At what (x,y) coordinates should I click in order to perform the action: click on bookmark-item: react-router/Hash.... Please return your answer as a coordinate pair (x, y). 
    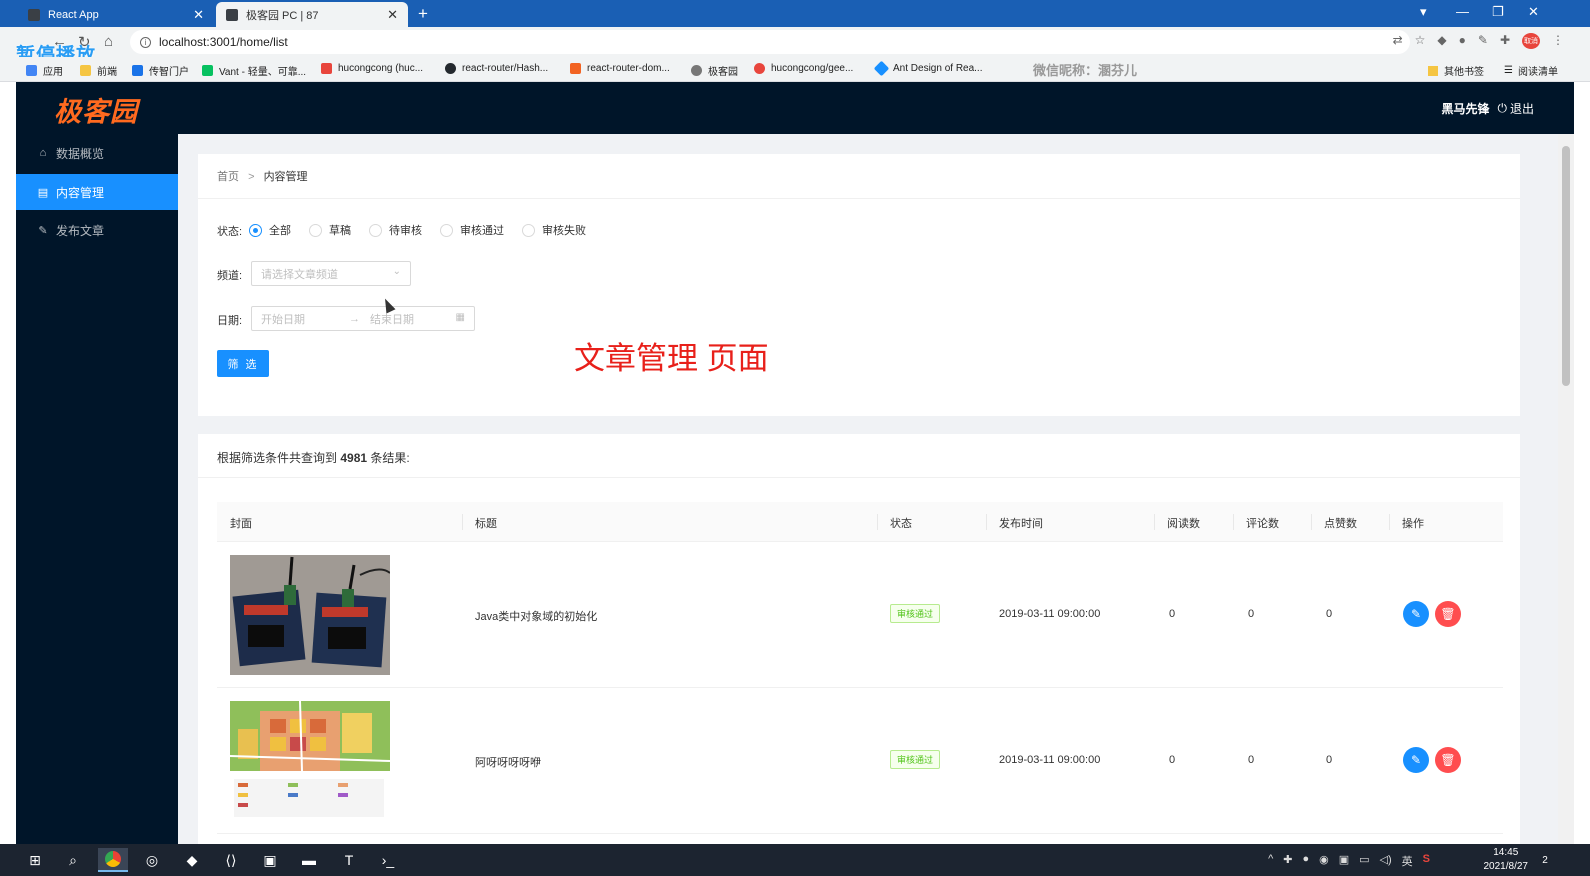
    Looking at the image, I should click on (496, 68).